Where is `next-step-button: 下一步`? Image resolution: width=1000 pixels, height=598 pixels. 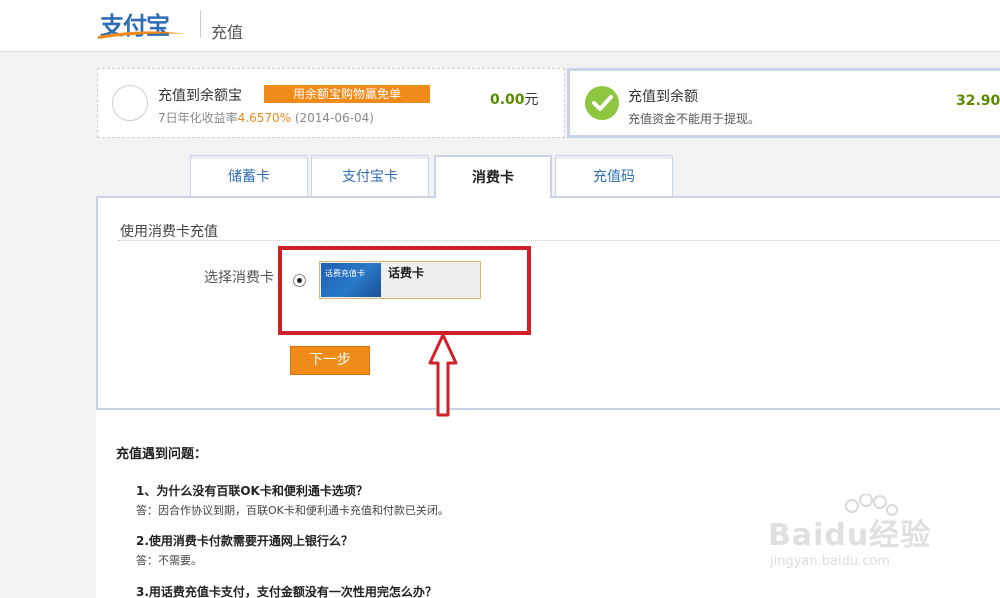 next-step-button: 下一步 is located at coordinates (330, 360).